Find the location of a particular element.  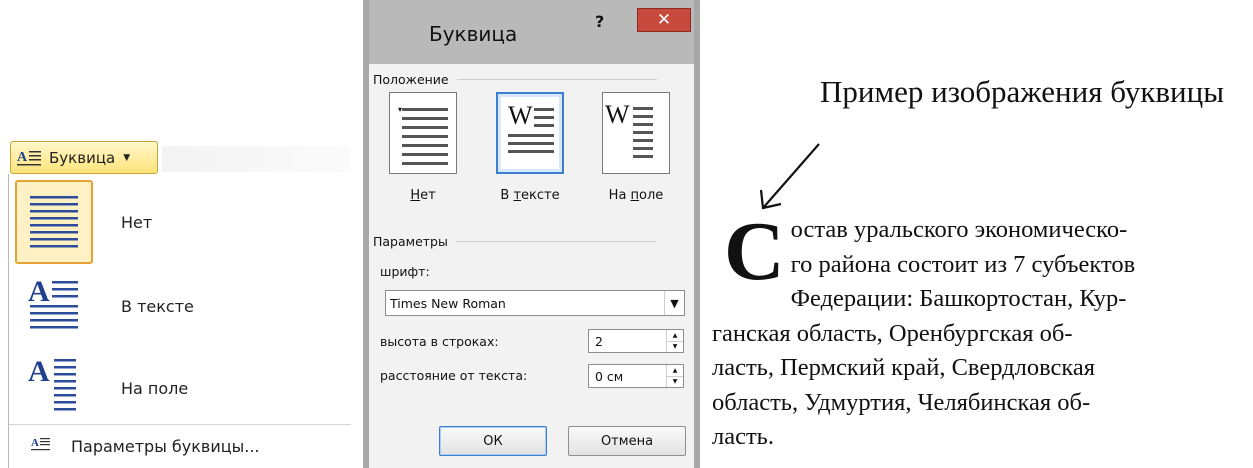

position-none-icon: ▾ is located at coordinates (423, 135).